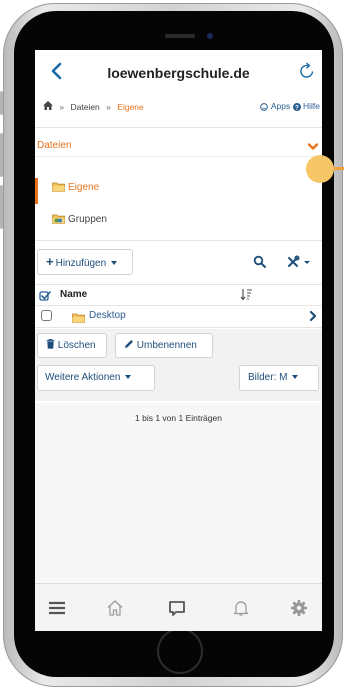 This screenshot has height=690, width=348. I want to click on home-button, so click(180, 651).